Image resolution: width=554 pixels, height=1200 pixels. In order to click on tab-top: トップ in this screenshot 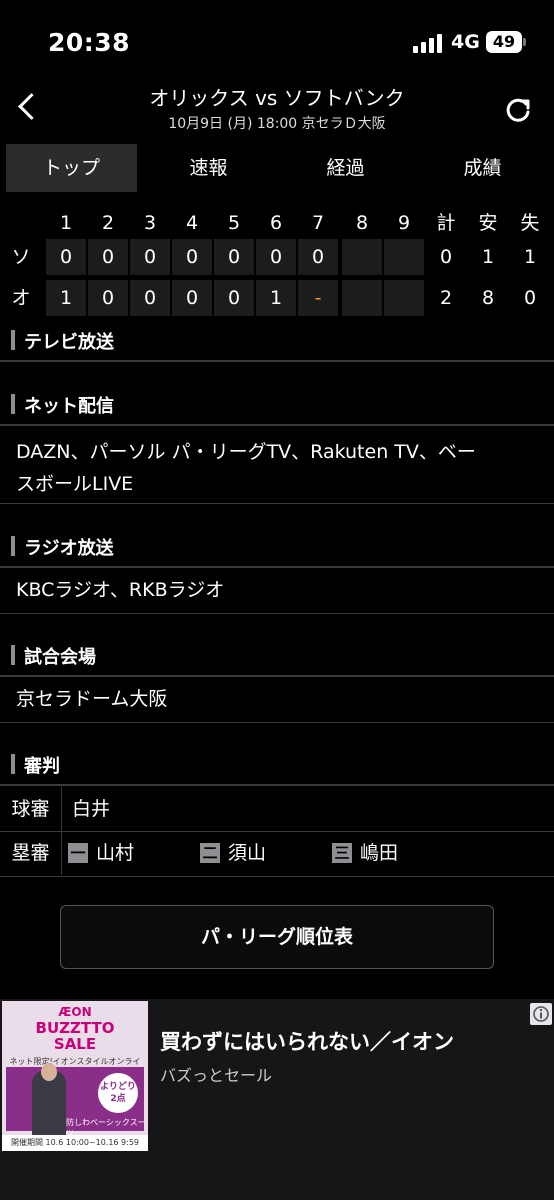, I will do `click(71, 168)`.